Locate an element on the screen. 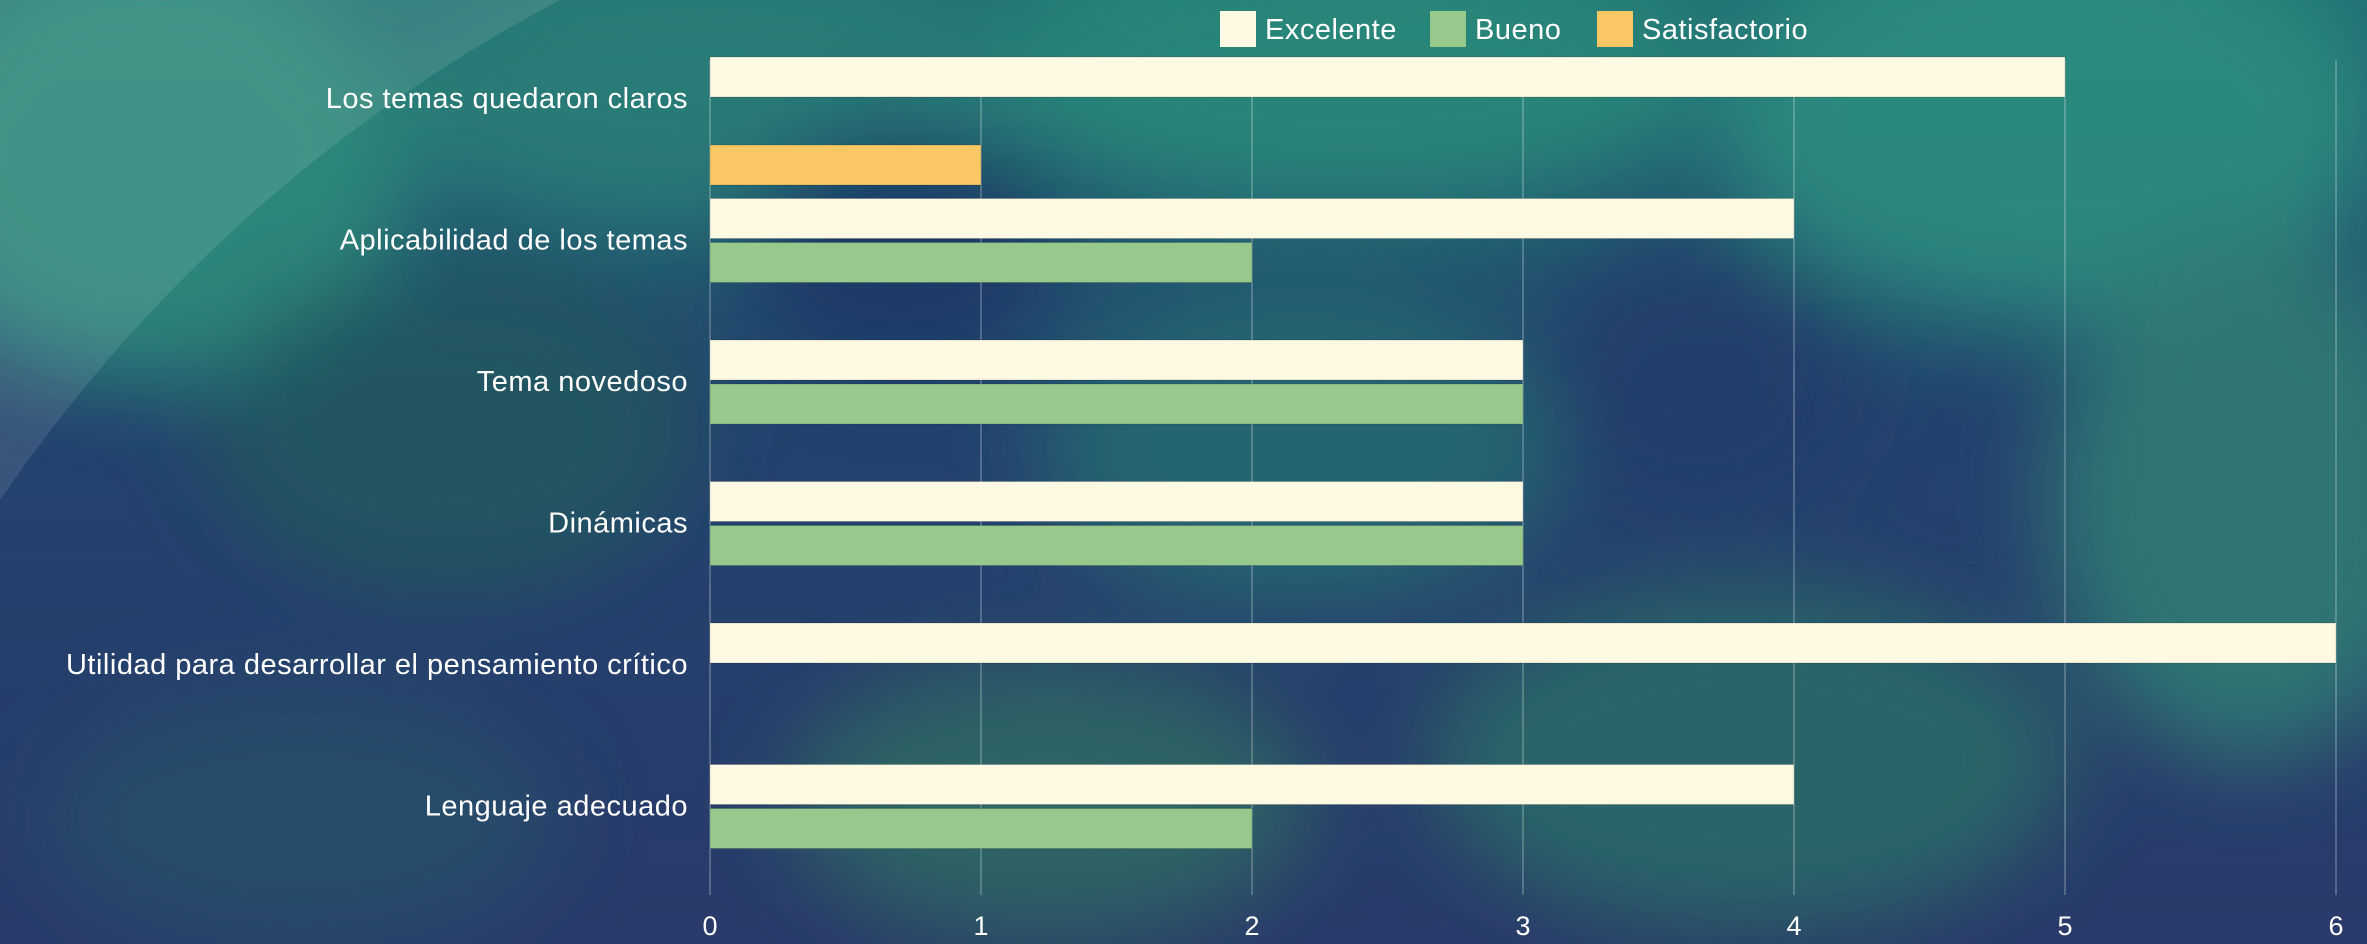 The image size is (2367, 944). legend-swatch-bueno is located at coordinates (1448, 29).